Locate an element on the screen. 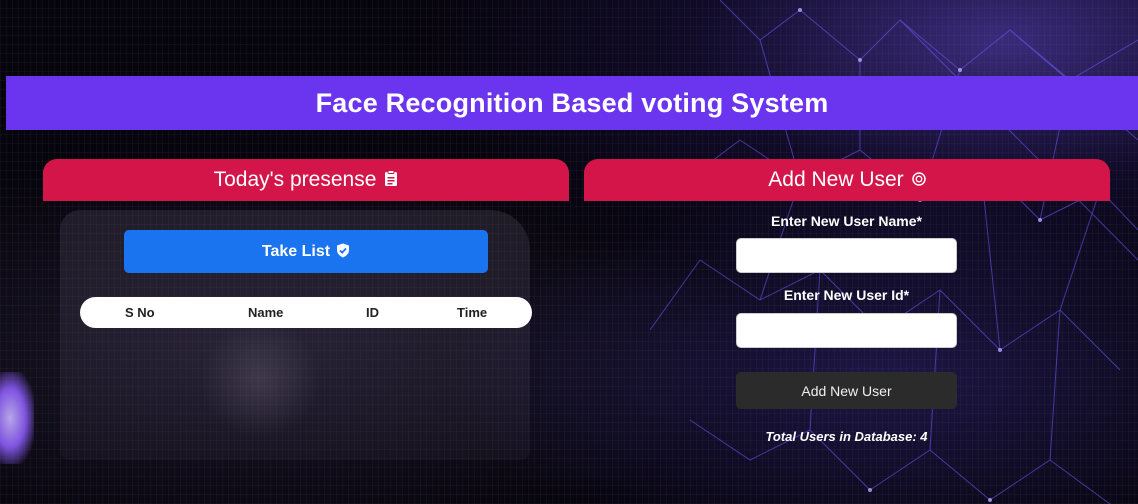  clipboard-icon is located at coordinates (391, 180).